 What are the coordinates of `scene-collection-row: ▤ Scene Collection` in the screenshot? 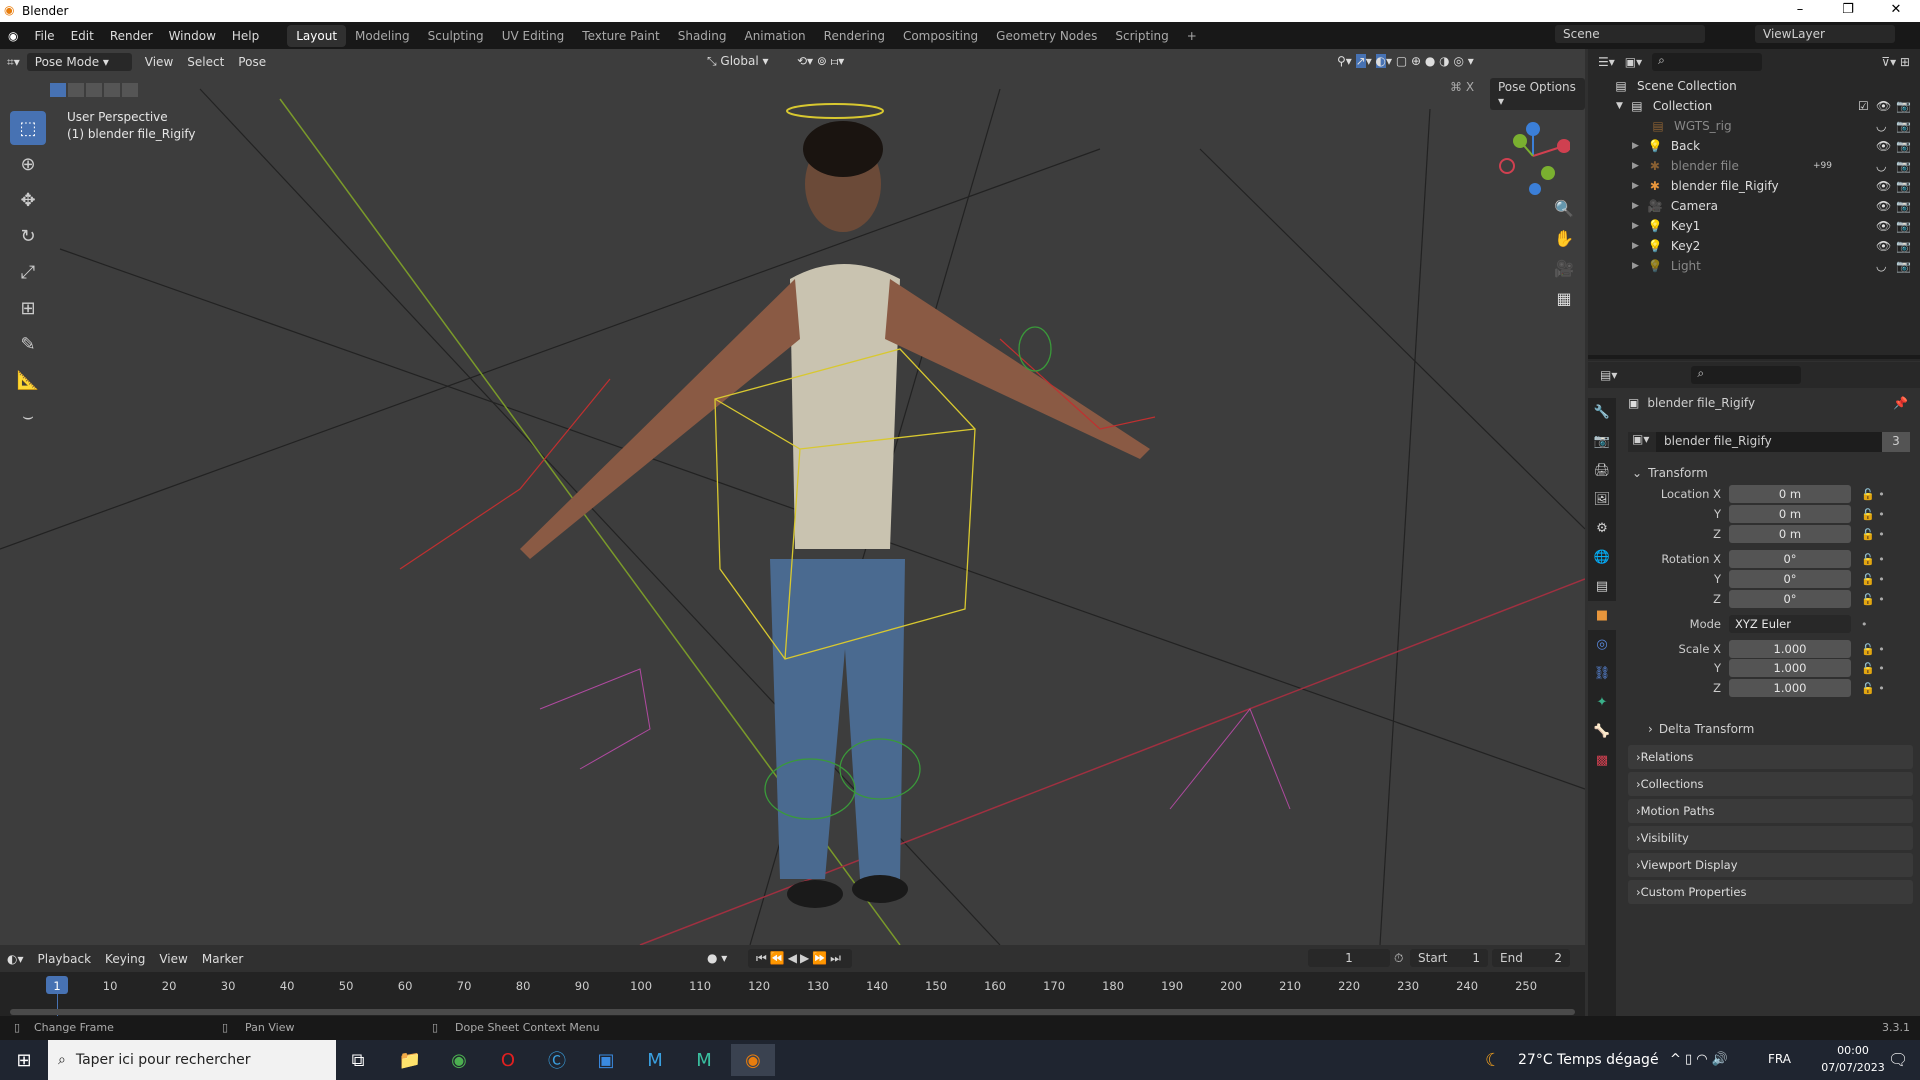 It's located at (1754, 86).